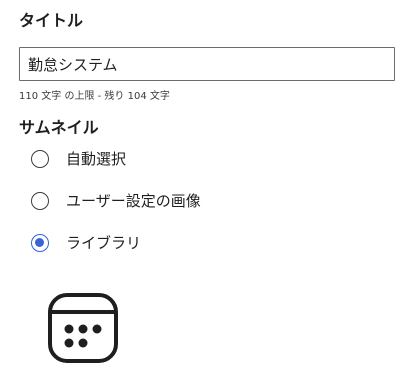 The height and width of the screenshot is (378, 416). What do you see at coordinates (40, 201) in the screenshot?
I see `radio-custom-image` at bounding box center [40, 201].